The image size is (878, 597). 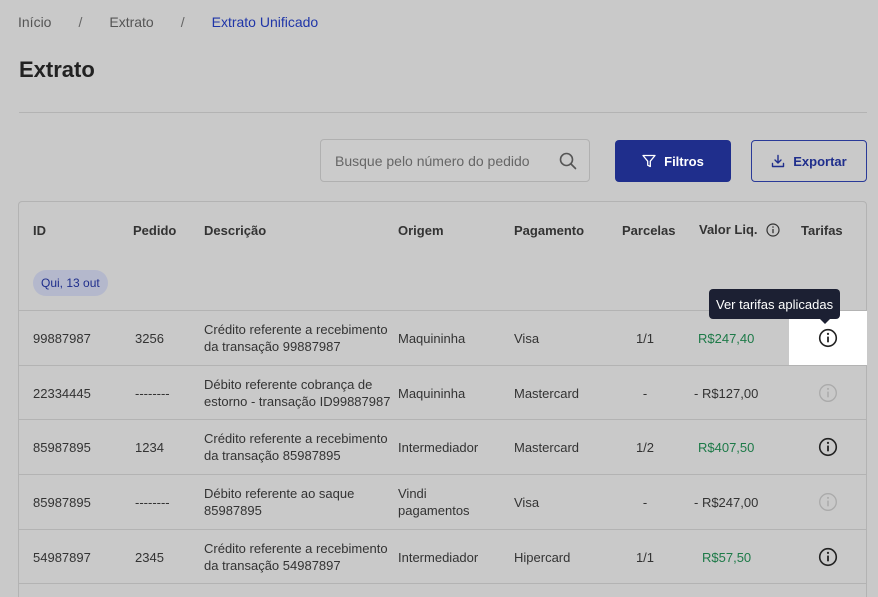 I want to click on descricao-line-2: 85987895, so click(x=233, y=510).